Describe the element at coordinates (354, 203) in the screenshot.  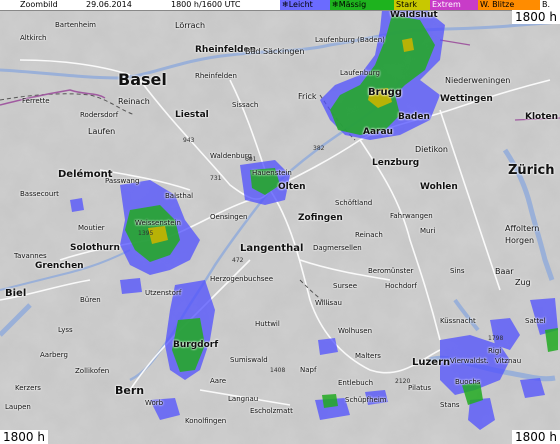
I see `place-label: Schöftland` at that location.